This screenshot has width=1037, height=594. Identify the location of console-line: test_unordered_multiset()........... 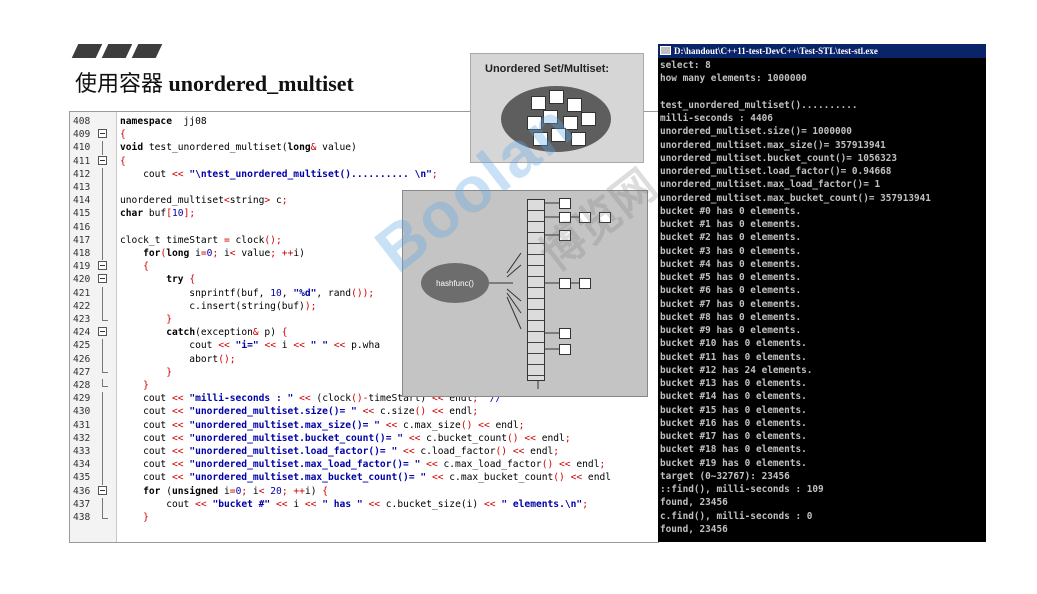
(759, 105).